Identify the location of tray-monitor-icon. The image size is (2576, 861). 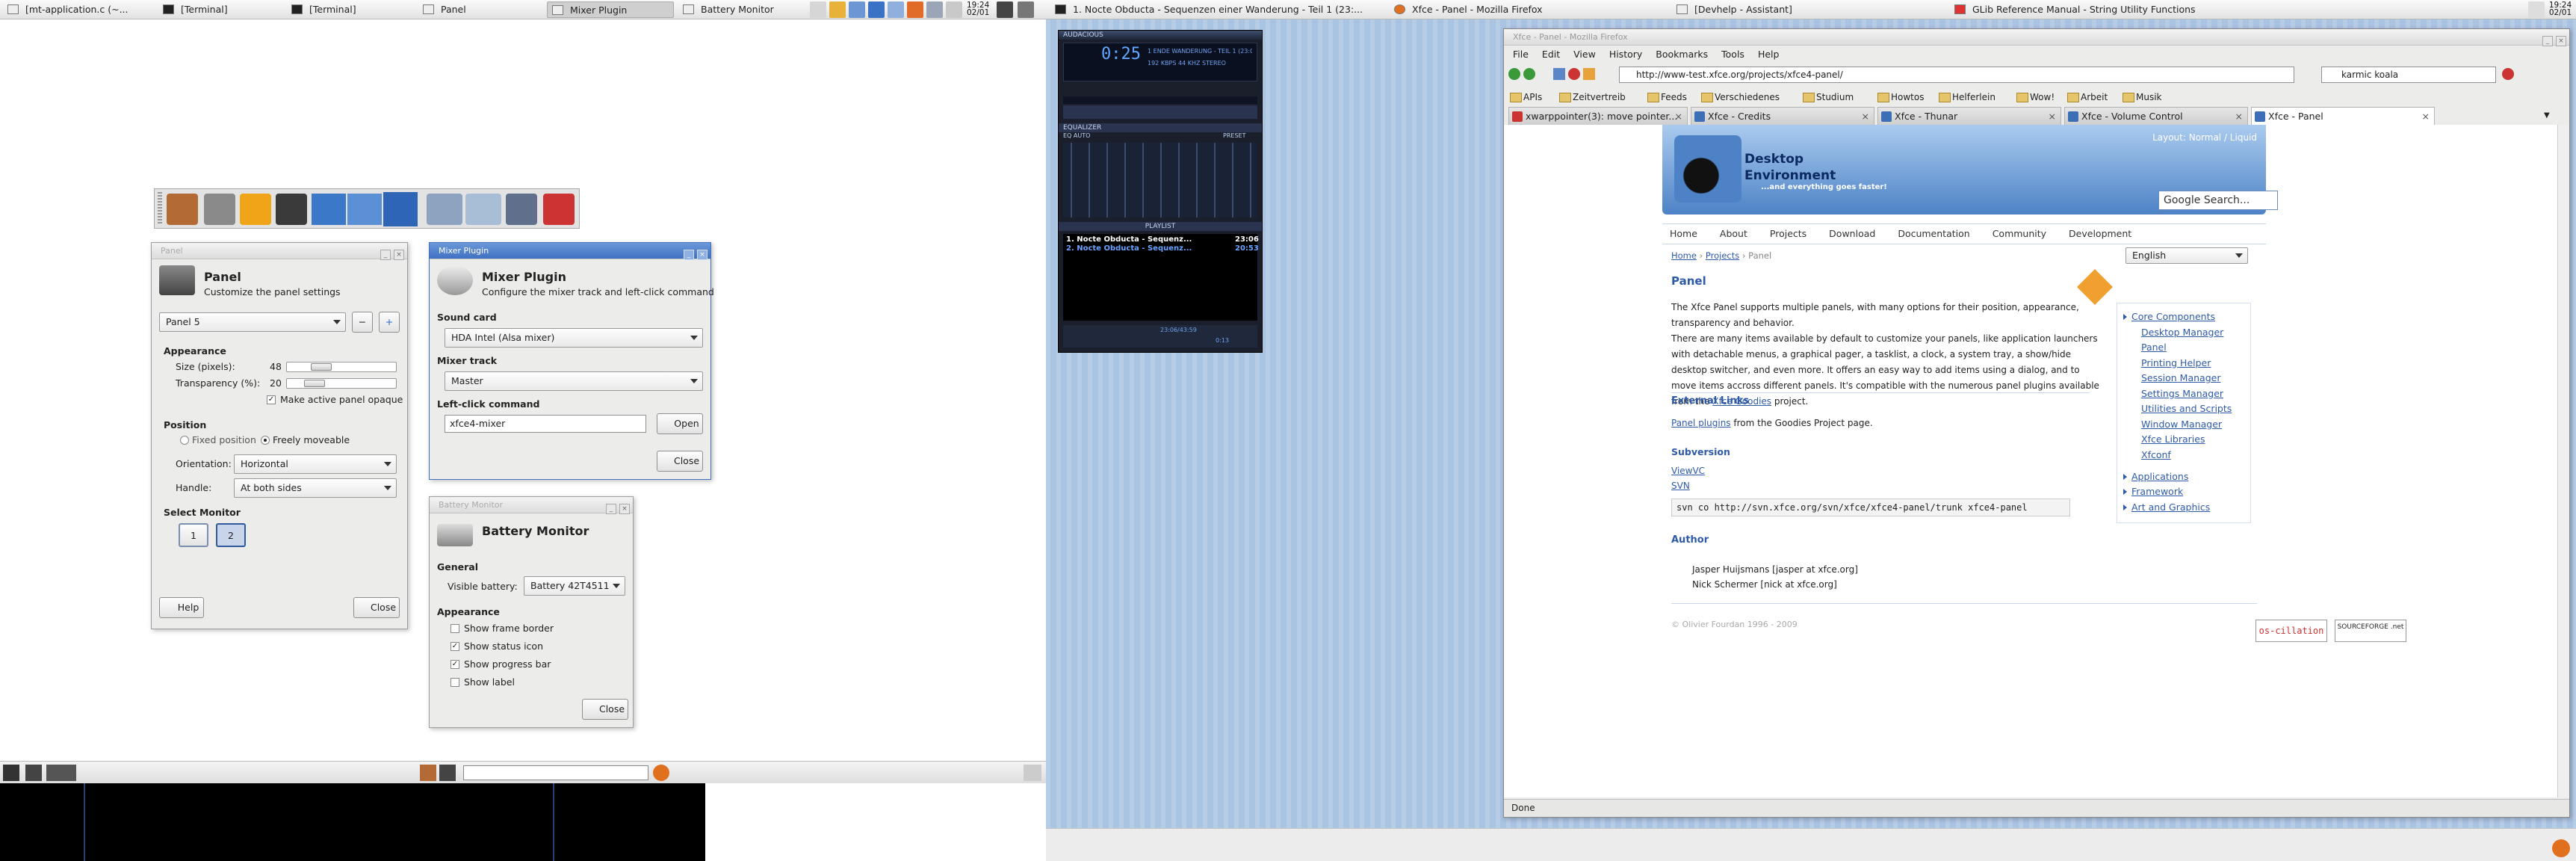
(1005, 9).